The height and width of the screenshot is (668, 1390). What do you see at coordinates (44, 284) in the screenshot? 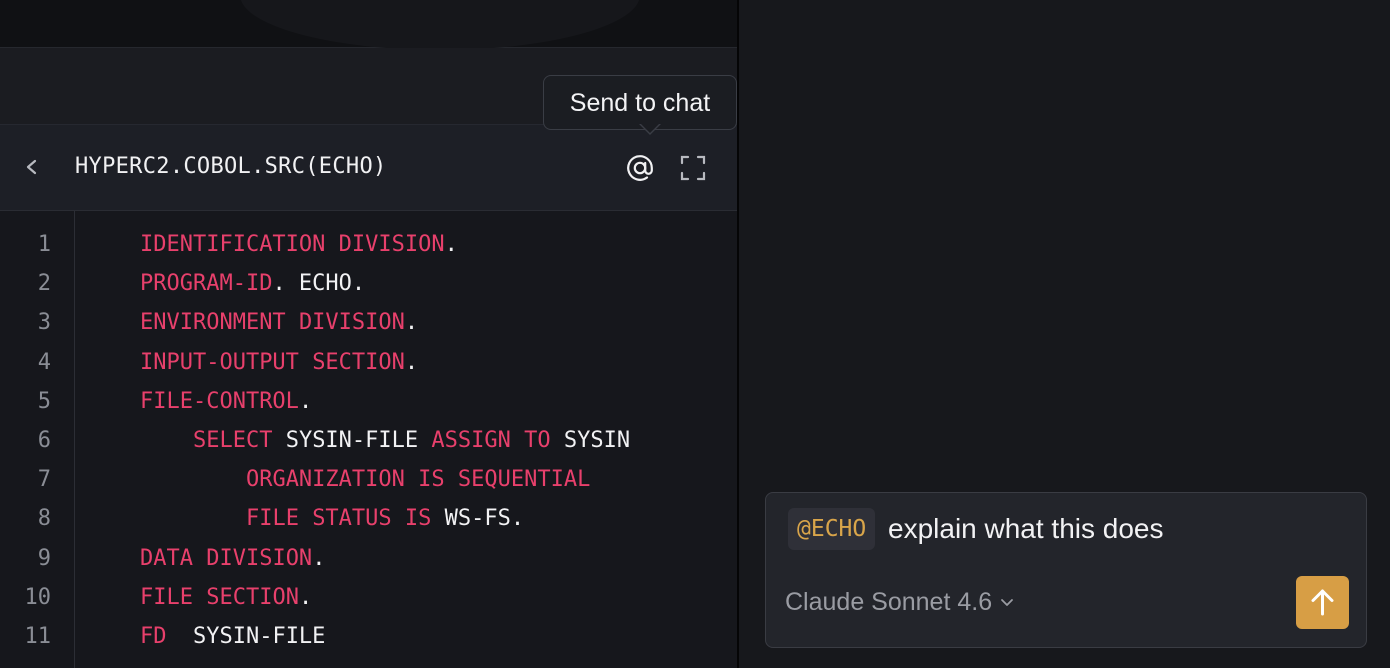
I see `line-number: 2` at bounding box center [44, 284].